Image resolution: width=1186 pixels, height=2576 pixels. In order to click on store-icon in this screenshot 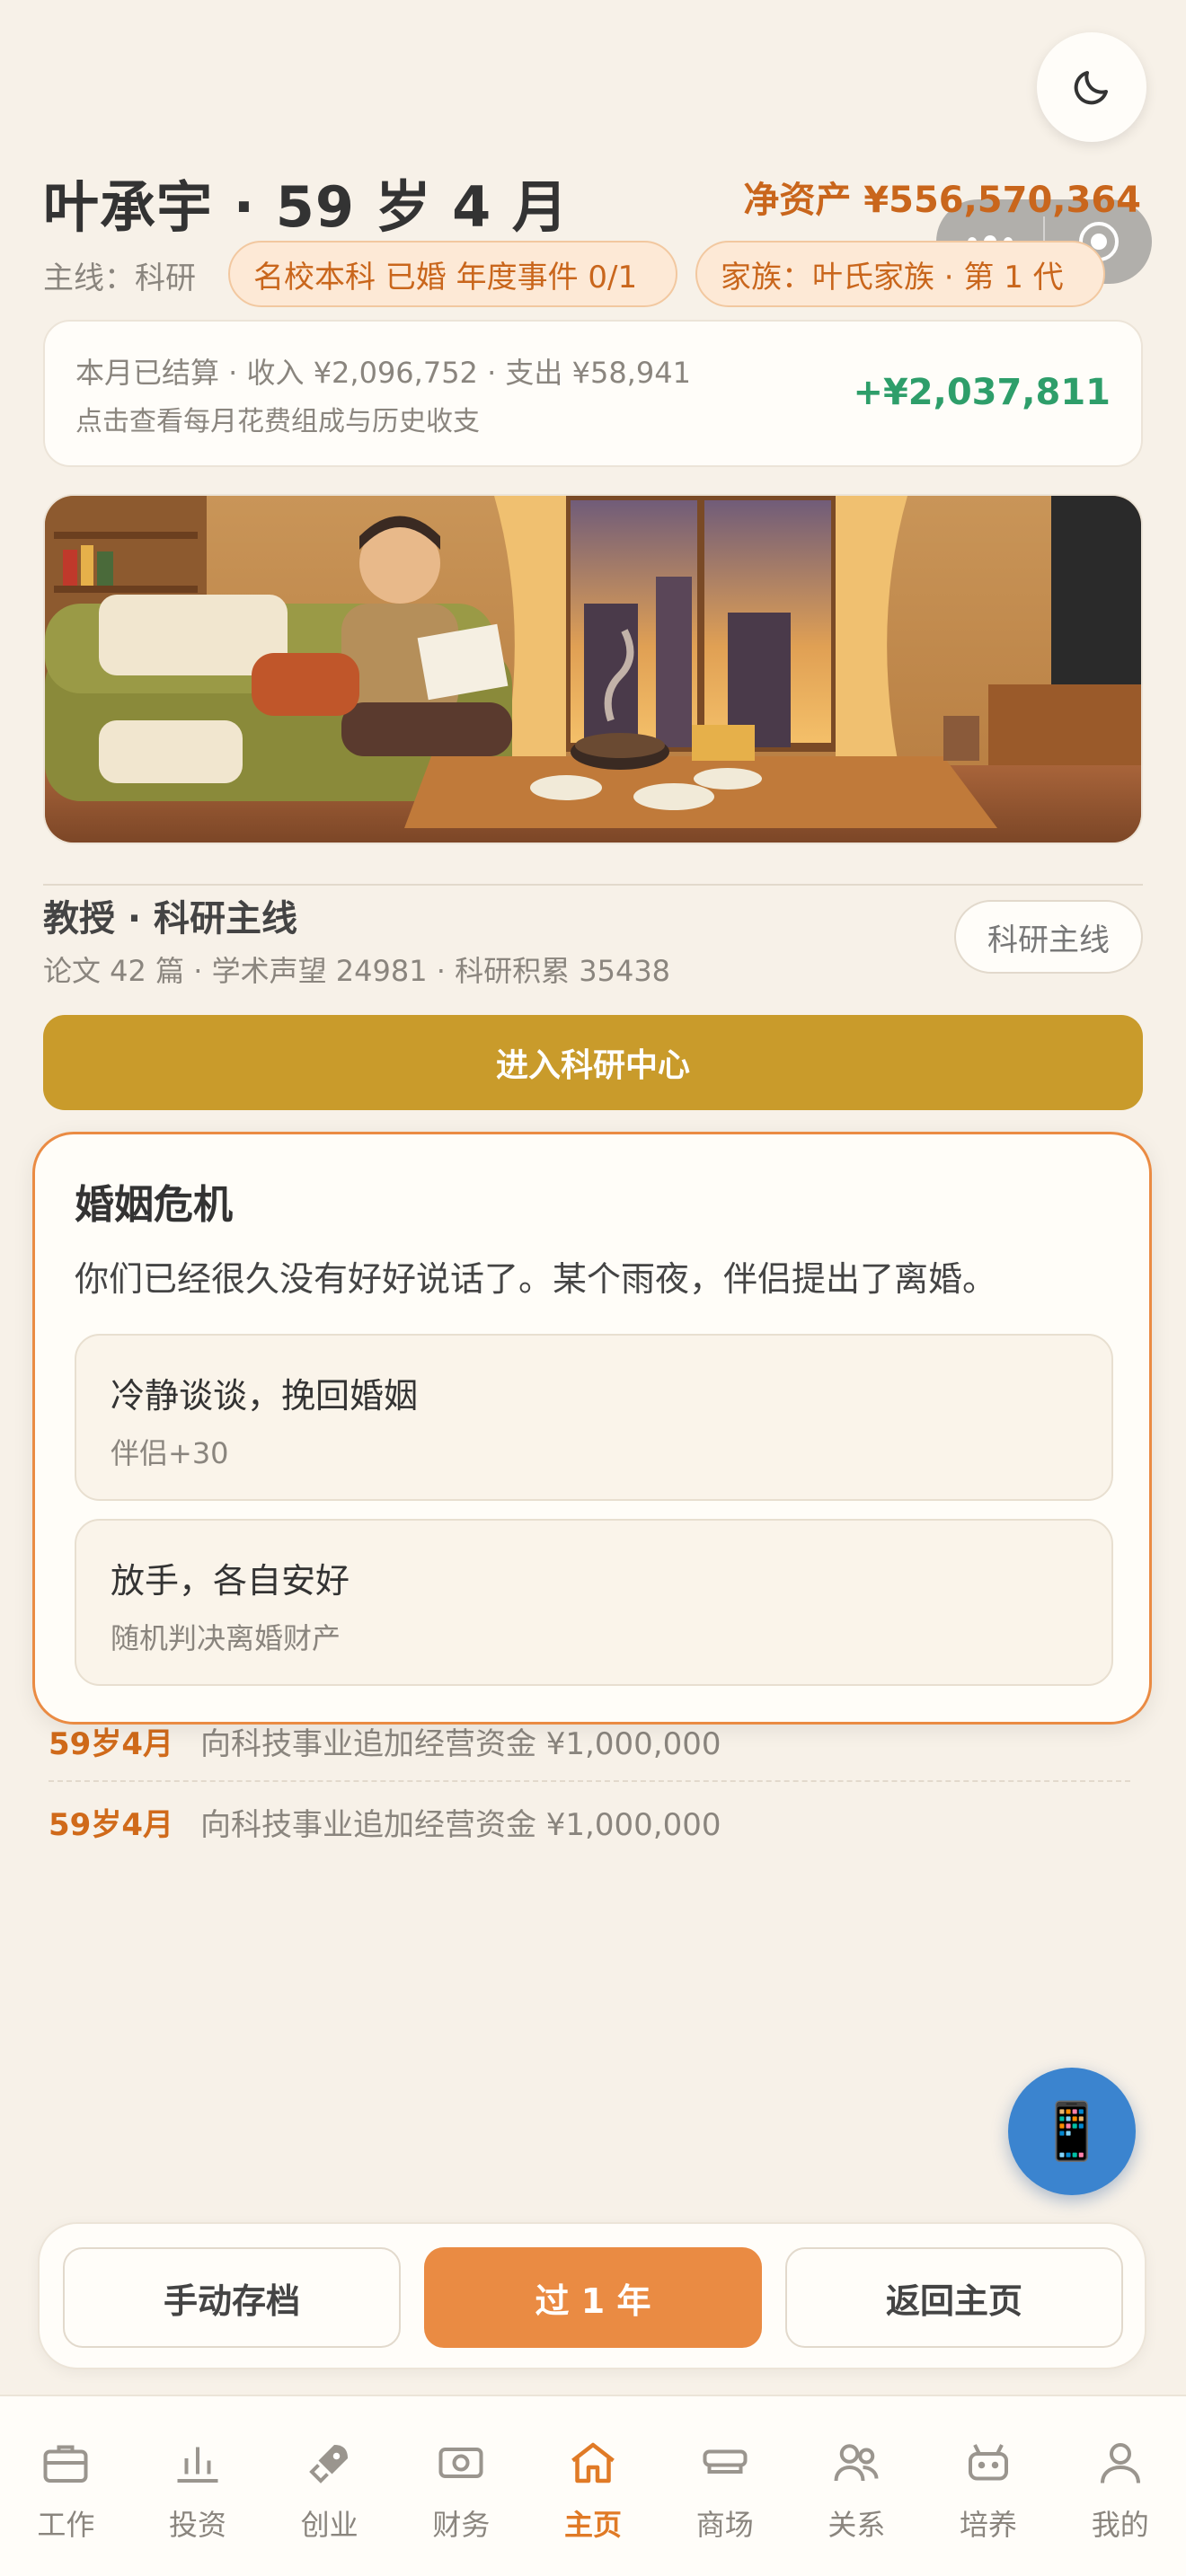, I will do `click(725, 2461)`.